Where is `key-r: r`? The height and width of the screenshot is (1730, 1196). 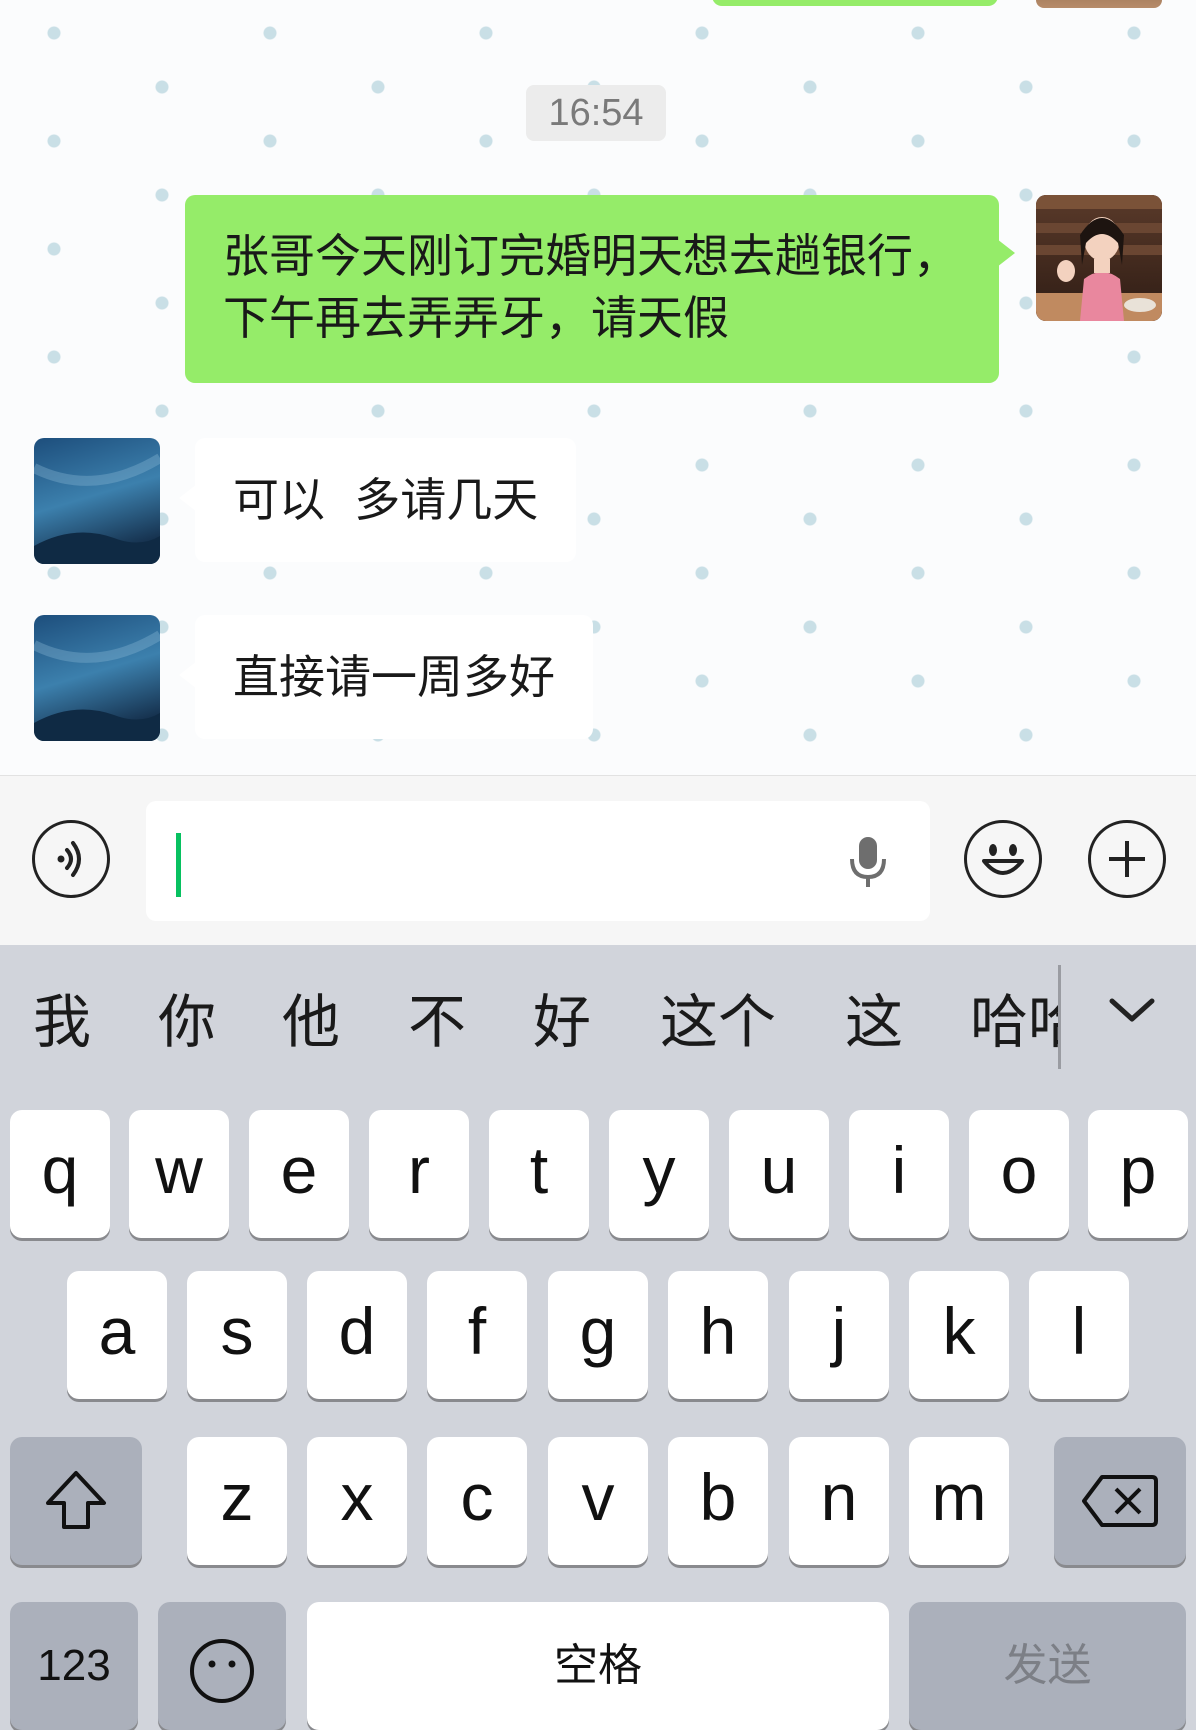
key-r: r is located at coordinates (419, 1174).